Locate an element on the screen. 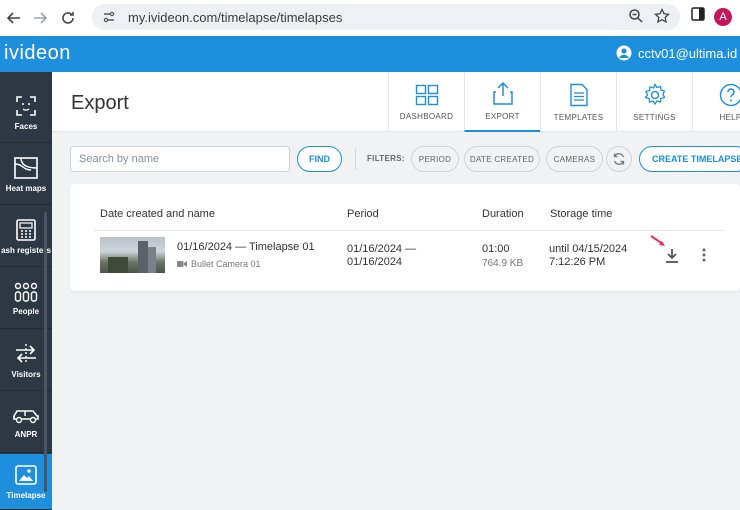  browser-toolbar: my.ivideon.com/timelapse/timelapses A is located at coordinates (370, 18).